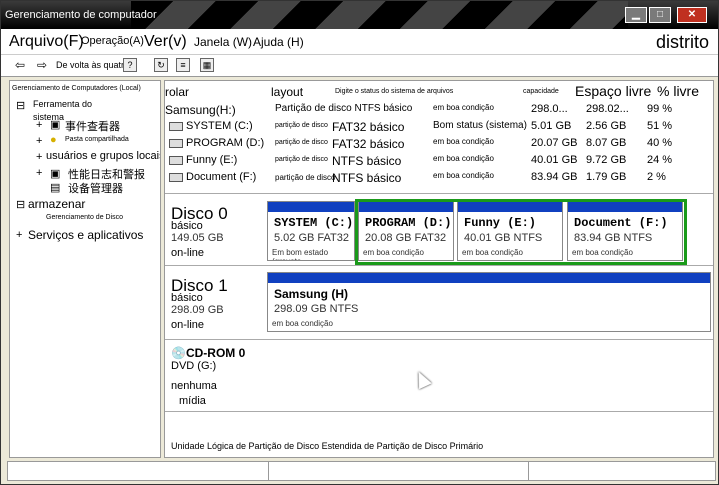  I want to click on volume-pct: 2 %, so click(656, 177).